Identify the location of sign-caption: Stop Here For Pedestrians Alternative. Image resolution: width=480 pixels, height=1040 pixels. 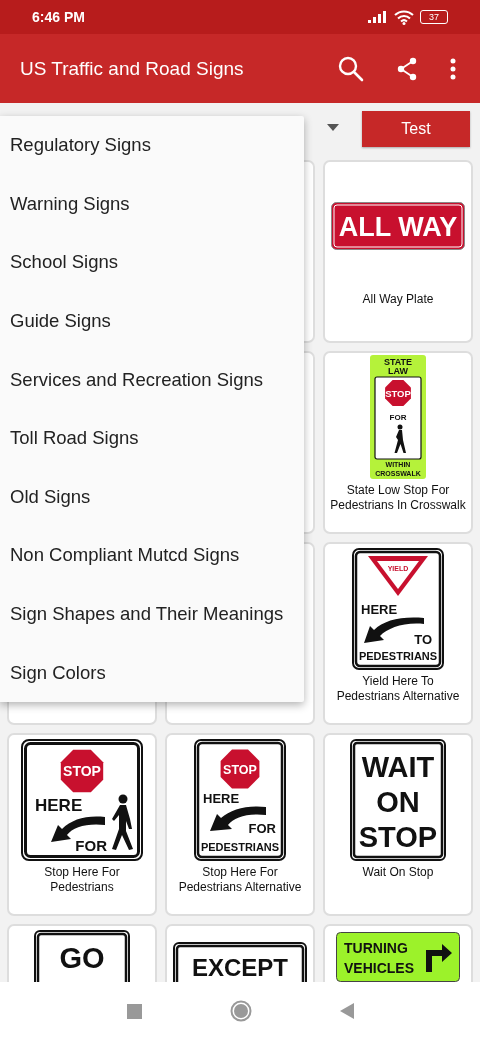
(240, 880).